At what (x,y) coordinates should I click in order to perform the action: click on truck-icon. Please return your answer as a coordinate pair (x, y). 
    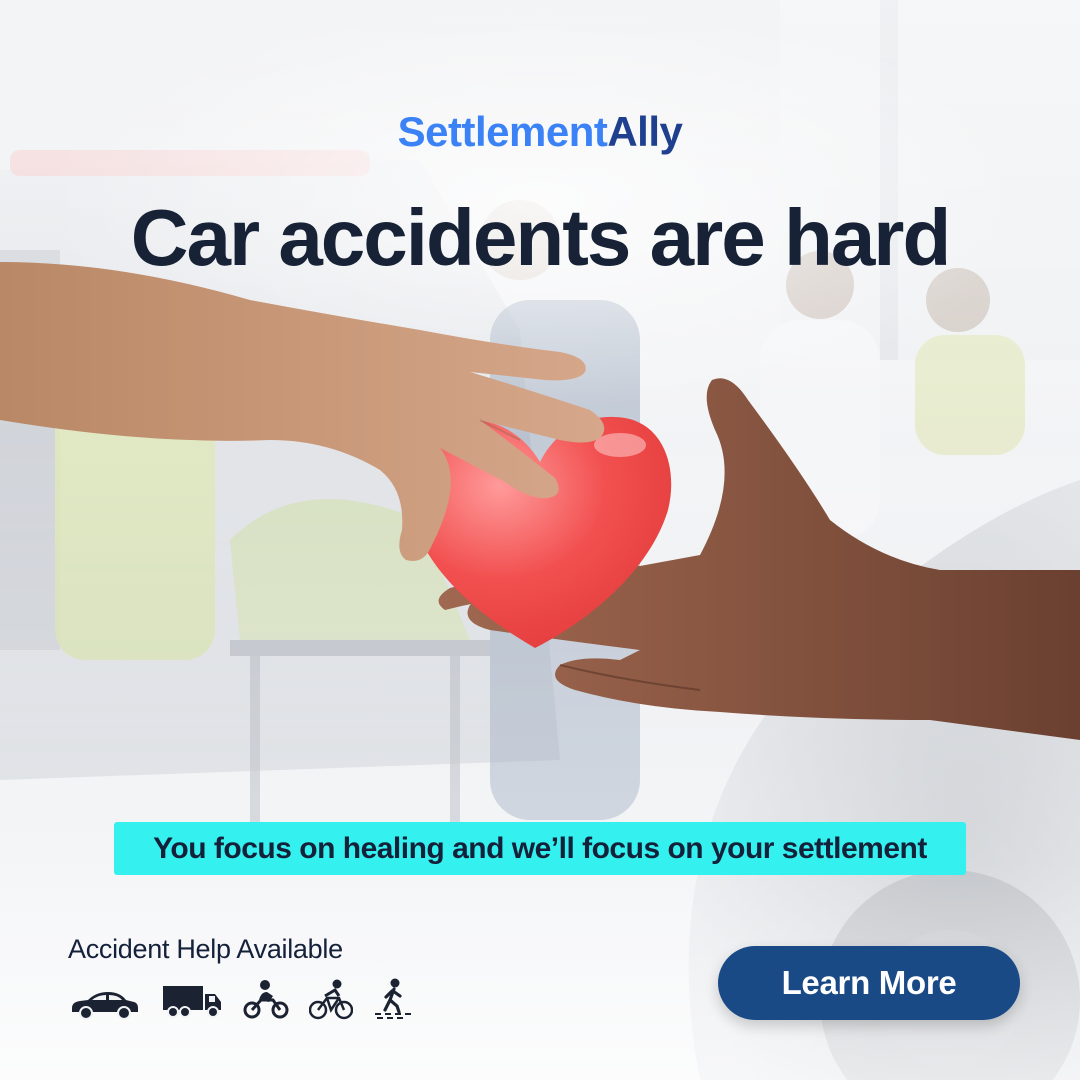
    Looking at the image, I should click on (192, 1002).